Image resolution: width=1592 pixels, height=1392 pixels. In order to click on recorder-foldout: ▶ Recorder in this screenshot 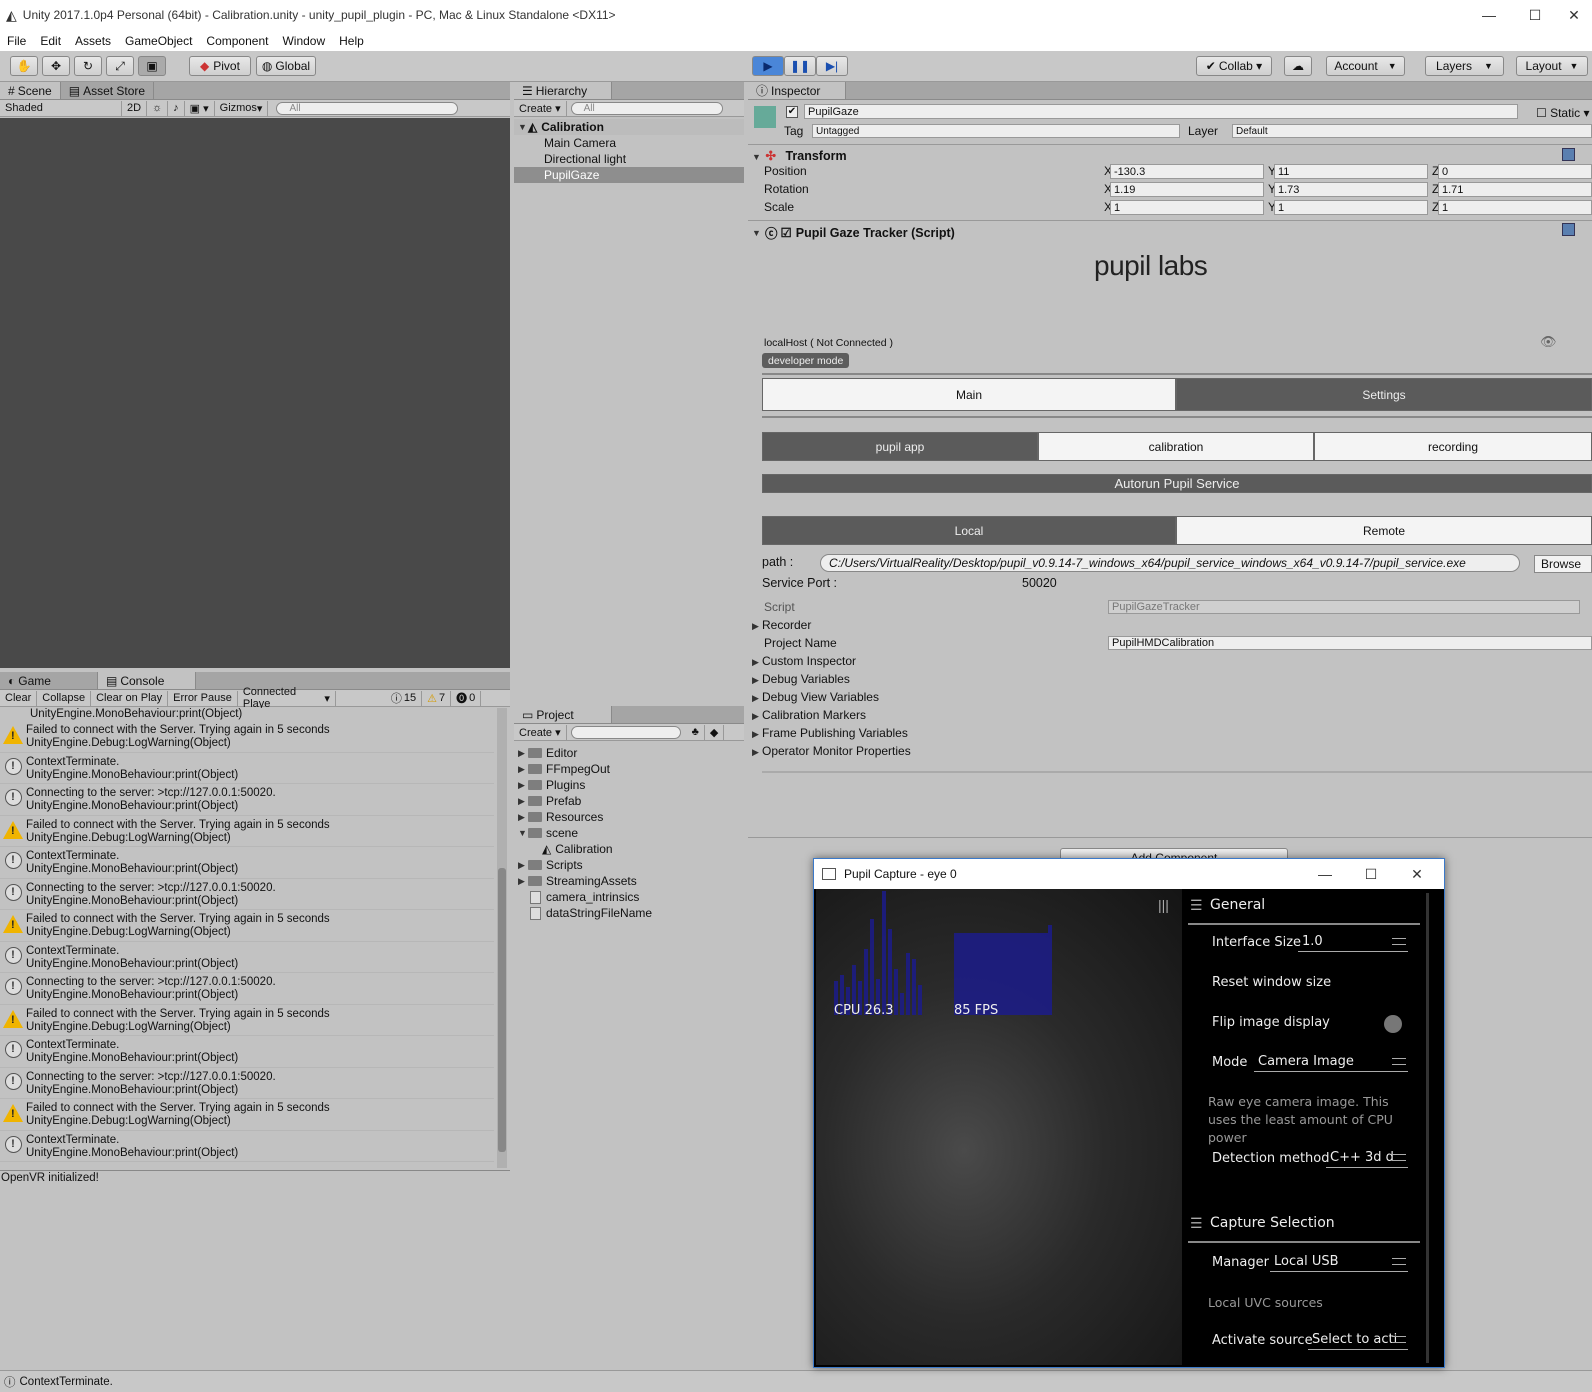, I will do `click(781, 625)`.